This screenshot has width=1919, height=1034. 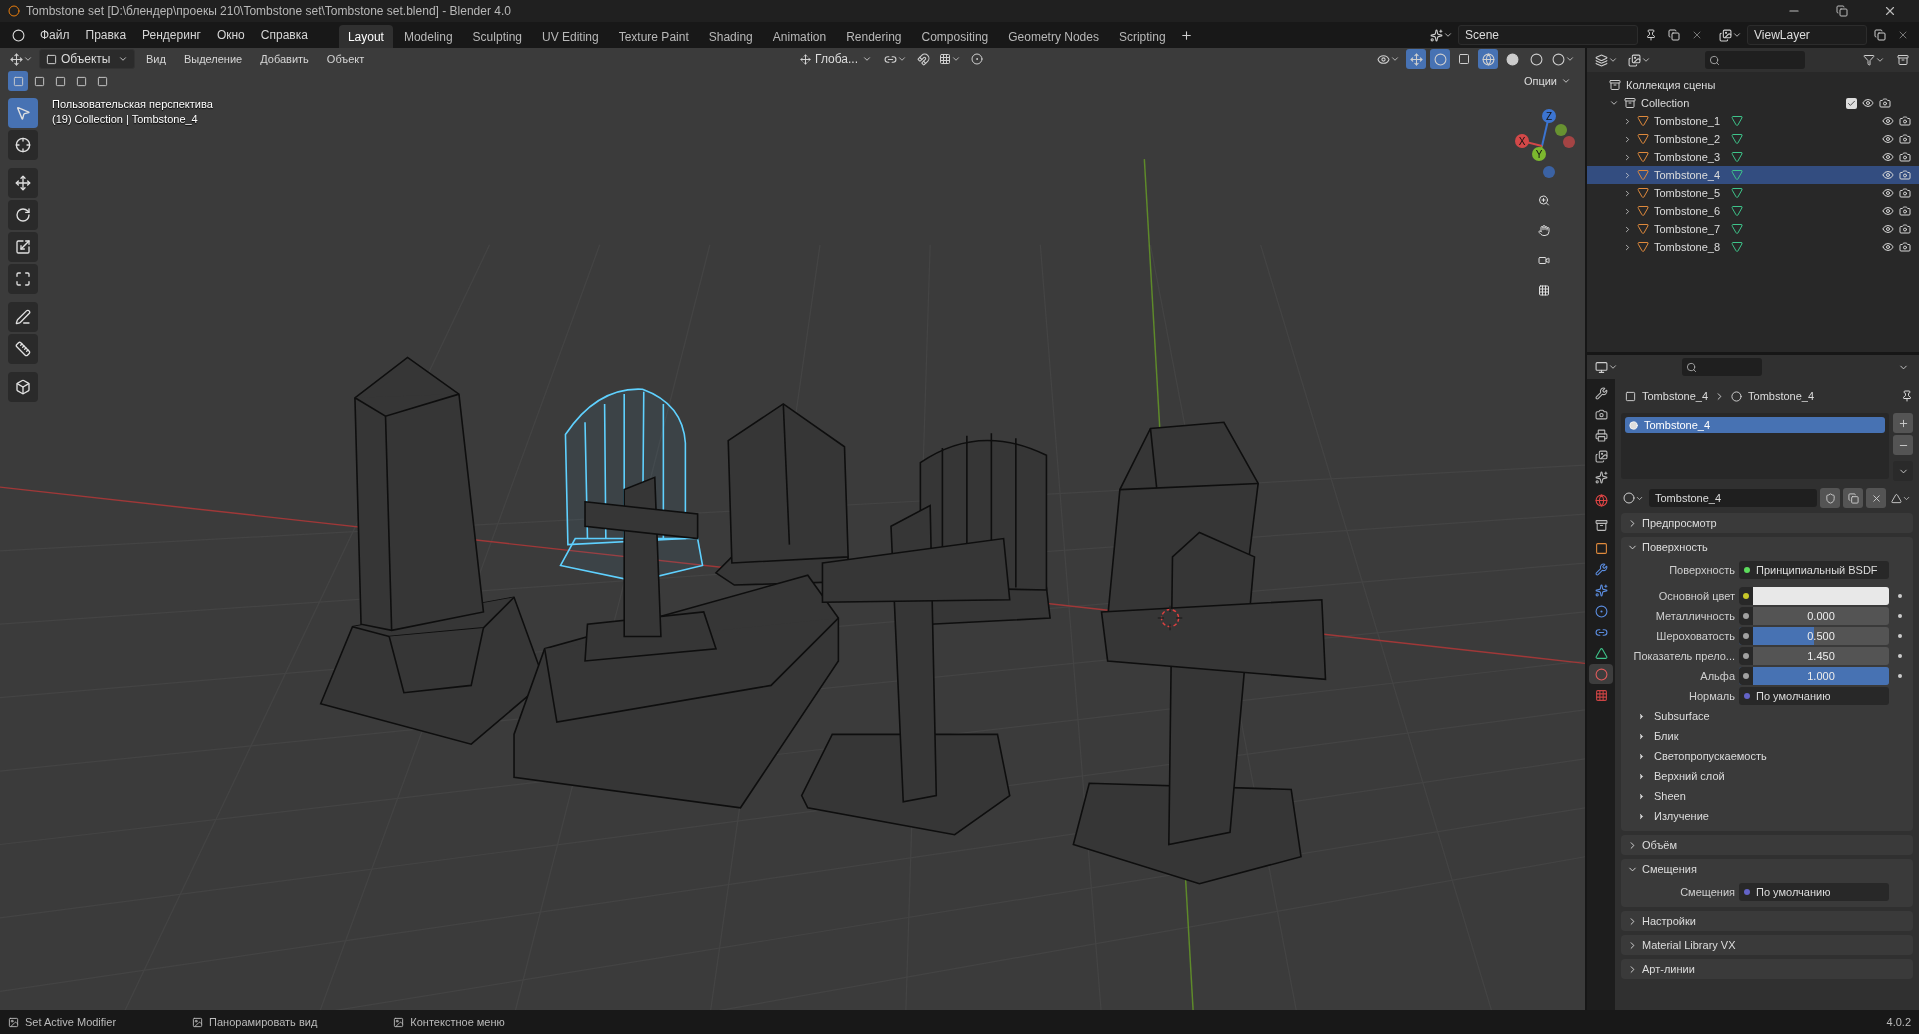 I want to click on outliner-item-name: Tombstone_1, so click(x=1688, y=121).